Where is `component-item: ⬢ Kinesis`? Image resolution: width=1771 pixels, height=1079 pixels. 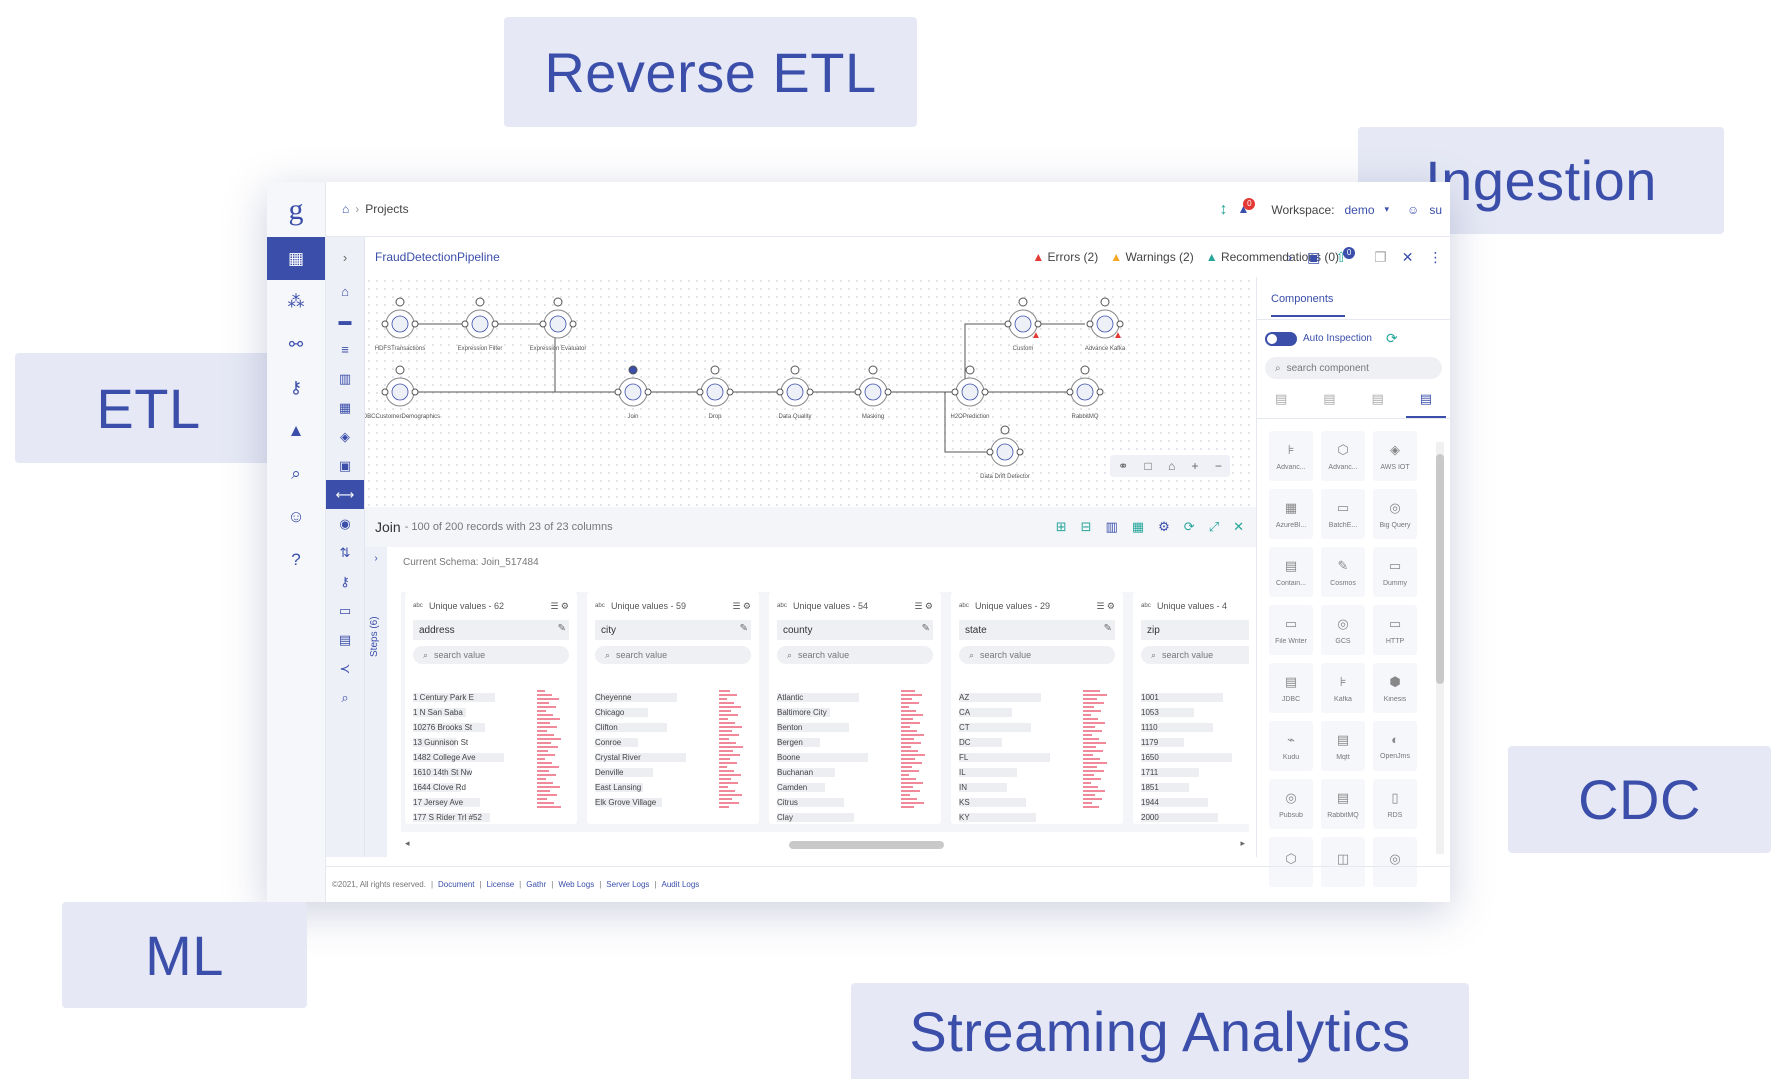
component-item: ⬢ Kinesis is located at coordinates (1395, 688).